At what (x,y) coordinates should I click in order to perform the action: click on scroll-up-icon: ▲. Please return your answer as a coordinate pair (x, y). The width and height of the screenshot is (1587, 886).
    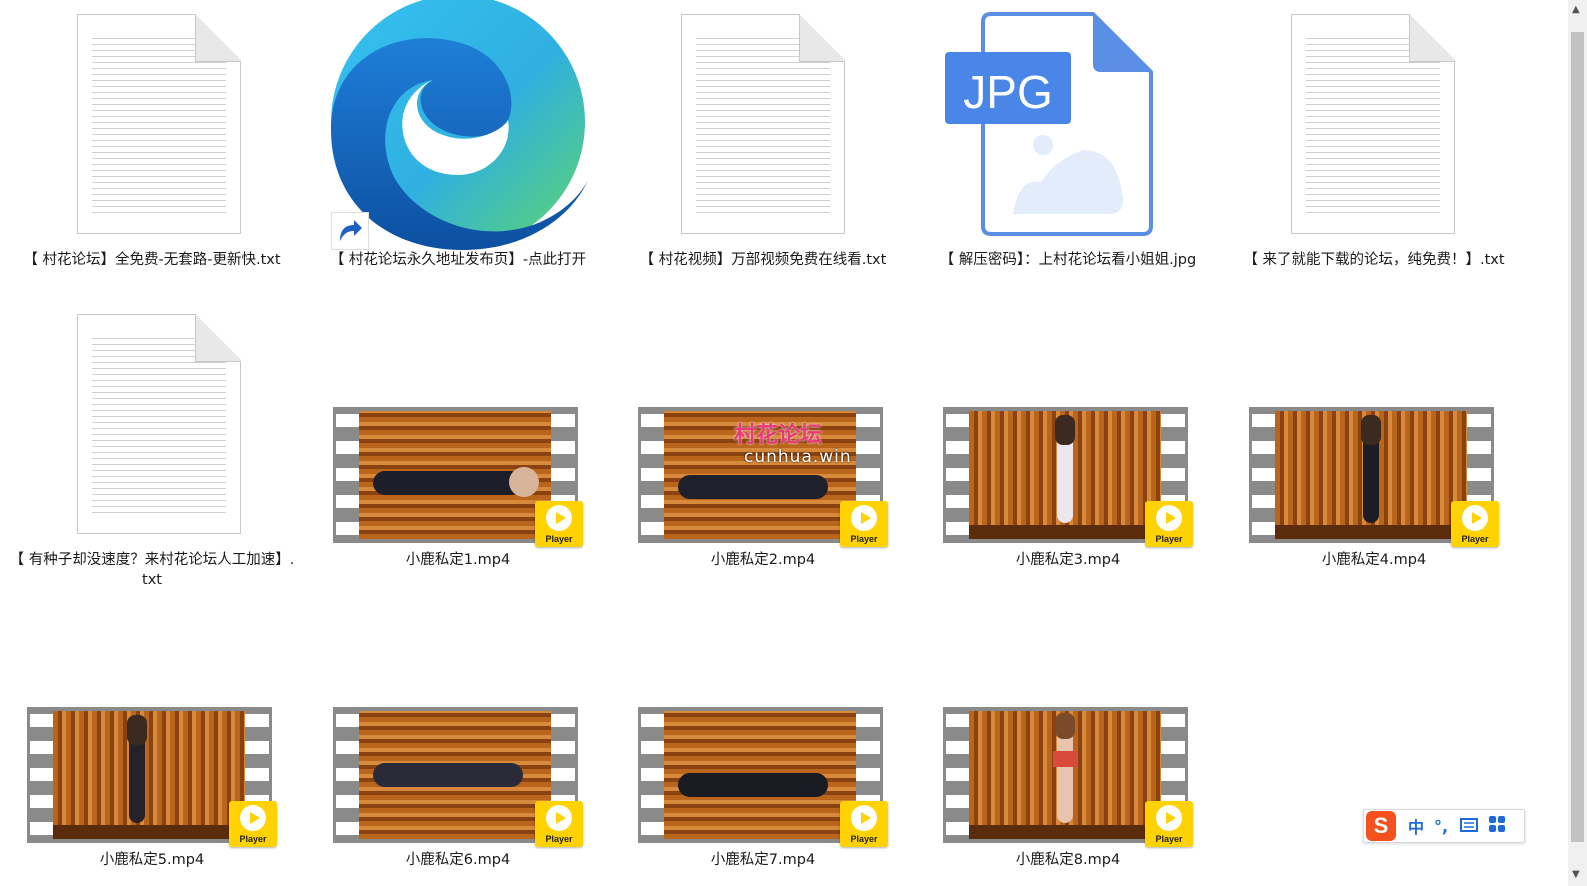
    Looking at the image, I should click on (1576, 9).